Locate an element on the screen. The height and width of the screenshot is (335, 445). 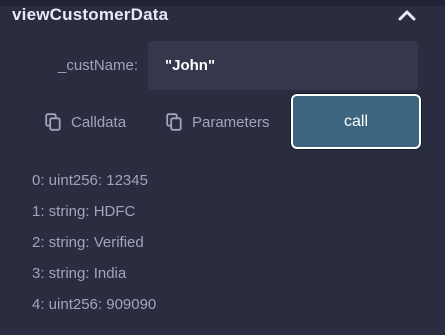
result-item: 0: uint256: 12345 is located at coordinates (90, 180).